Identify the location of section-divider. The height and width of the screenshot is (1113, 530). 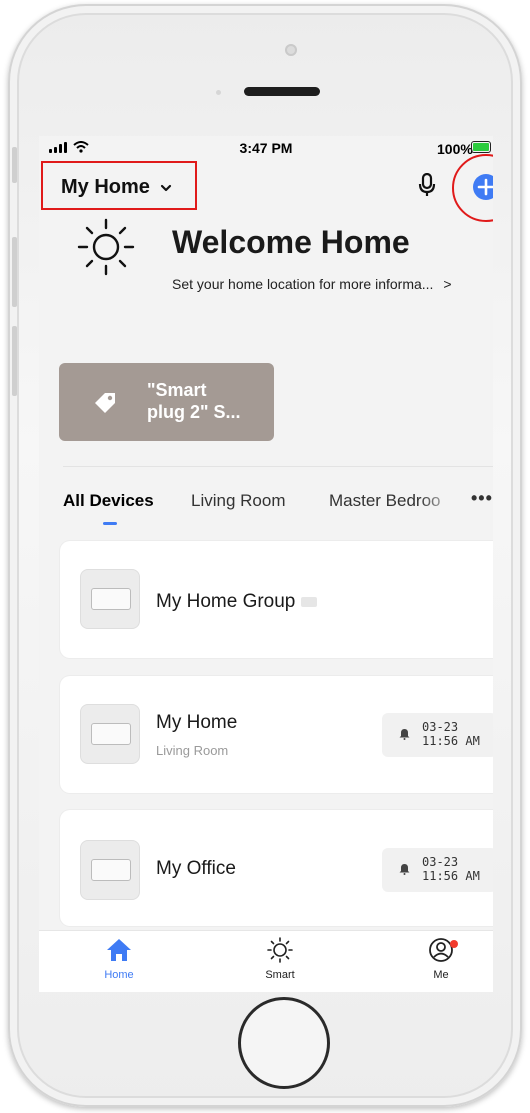
(278, 466).